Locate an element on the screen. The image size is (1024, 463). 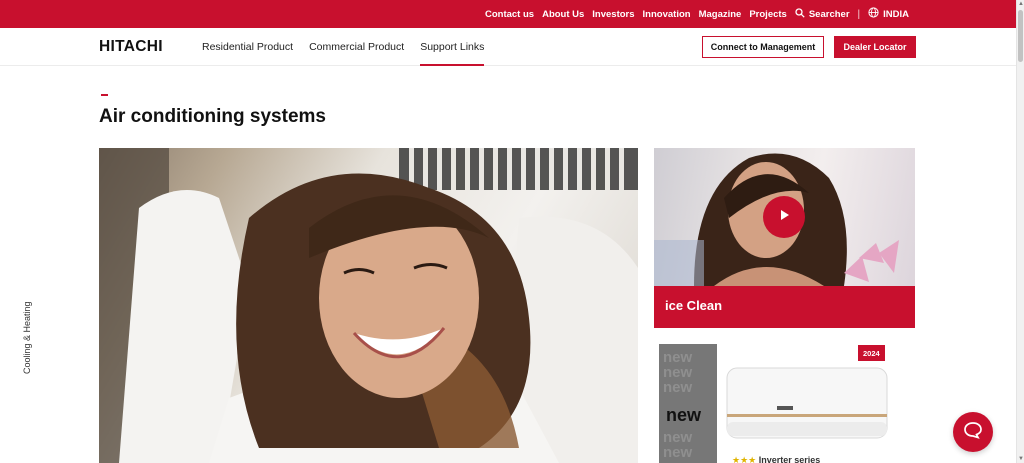
video-card: ice Clean is located at coordinates (784, 238).